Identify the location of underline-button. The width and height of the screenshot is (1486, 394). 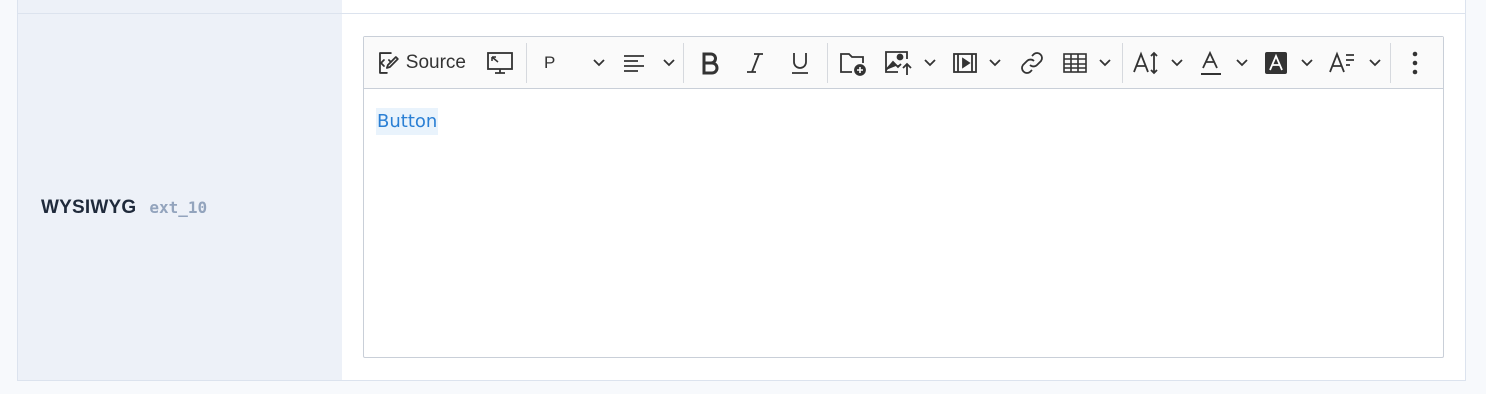
(800, 63).